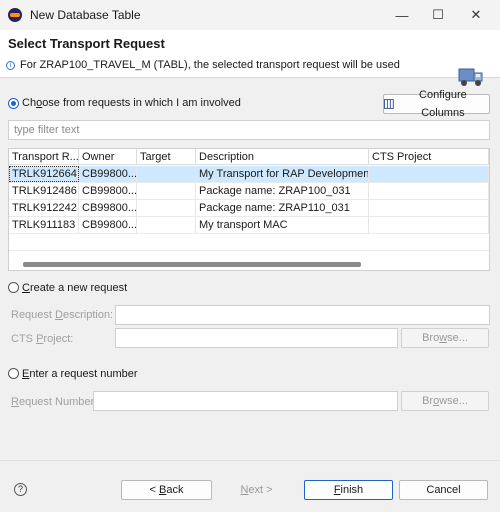 The height and width of the screenshot is (512, 500). I want to click on cell-transport-request: TRLK912486, so click(44, 191).